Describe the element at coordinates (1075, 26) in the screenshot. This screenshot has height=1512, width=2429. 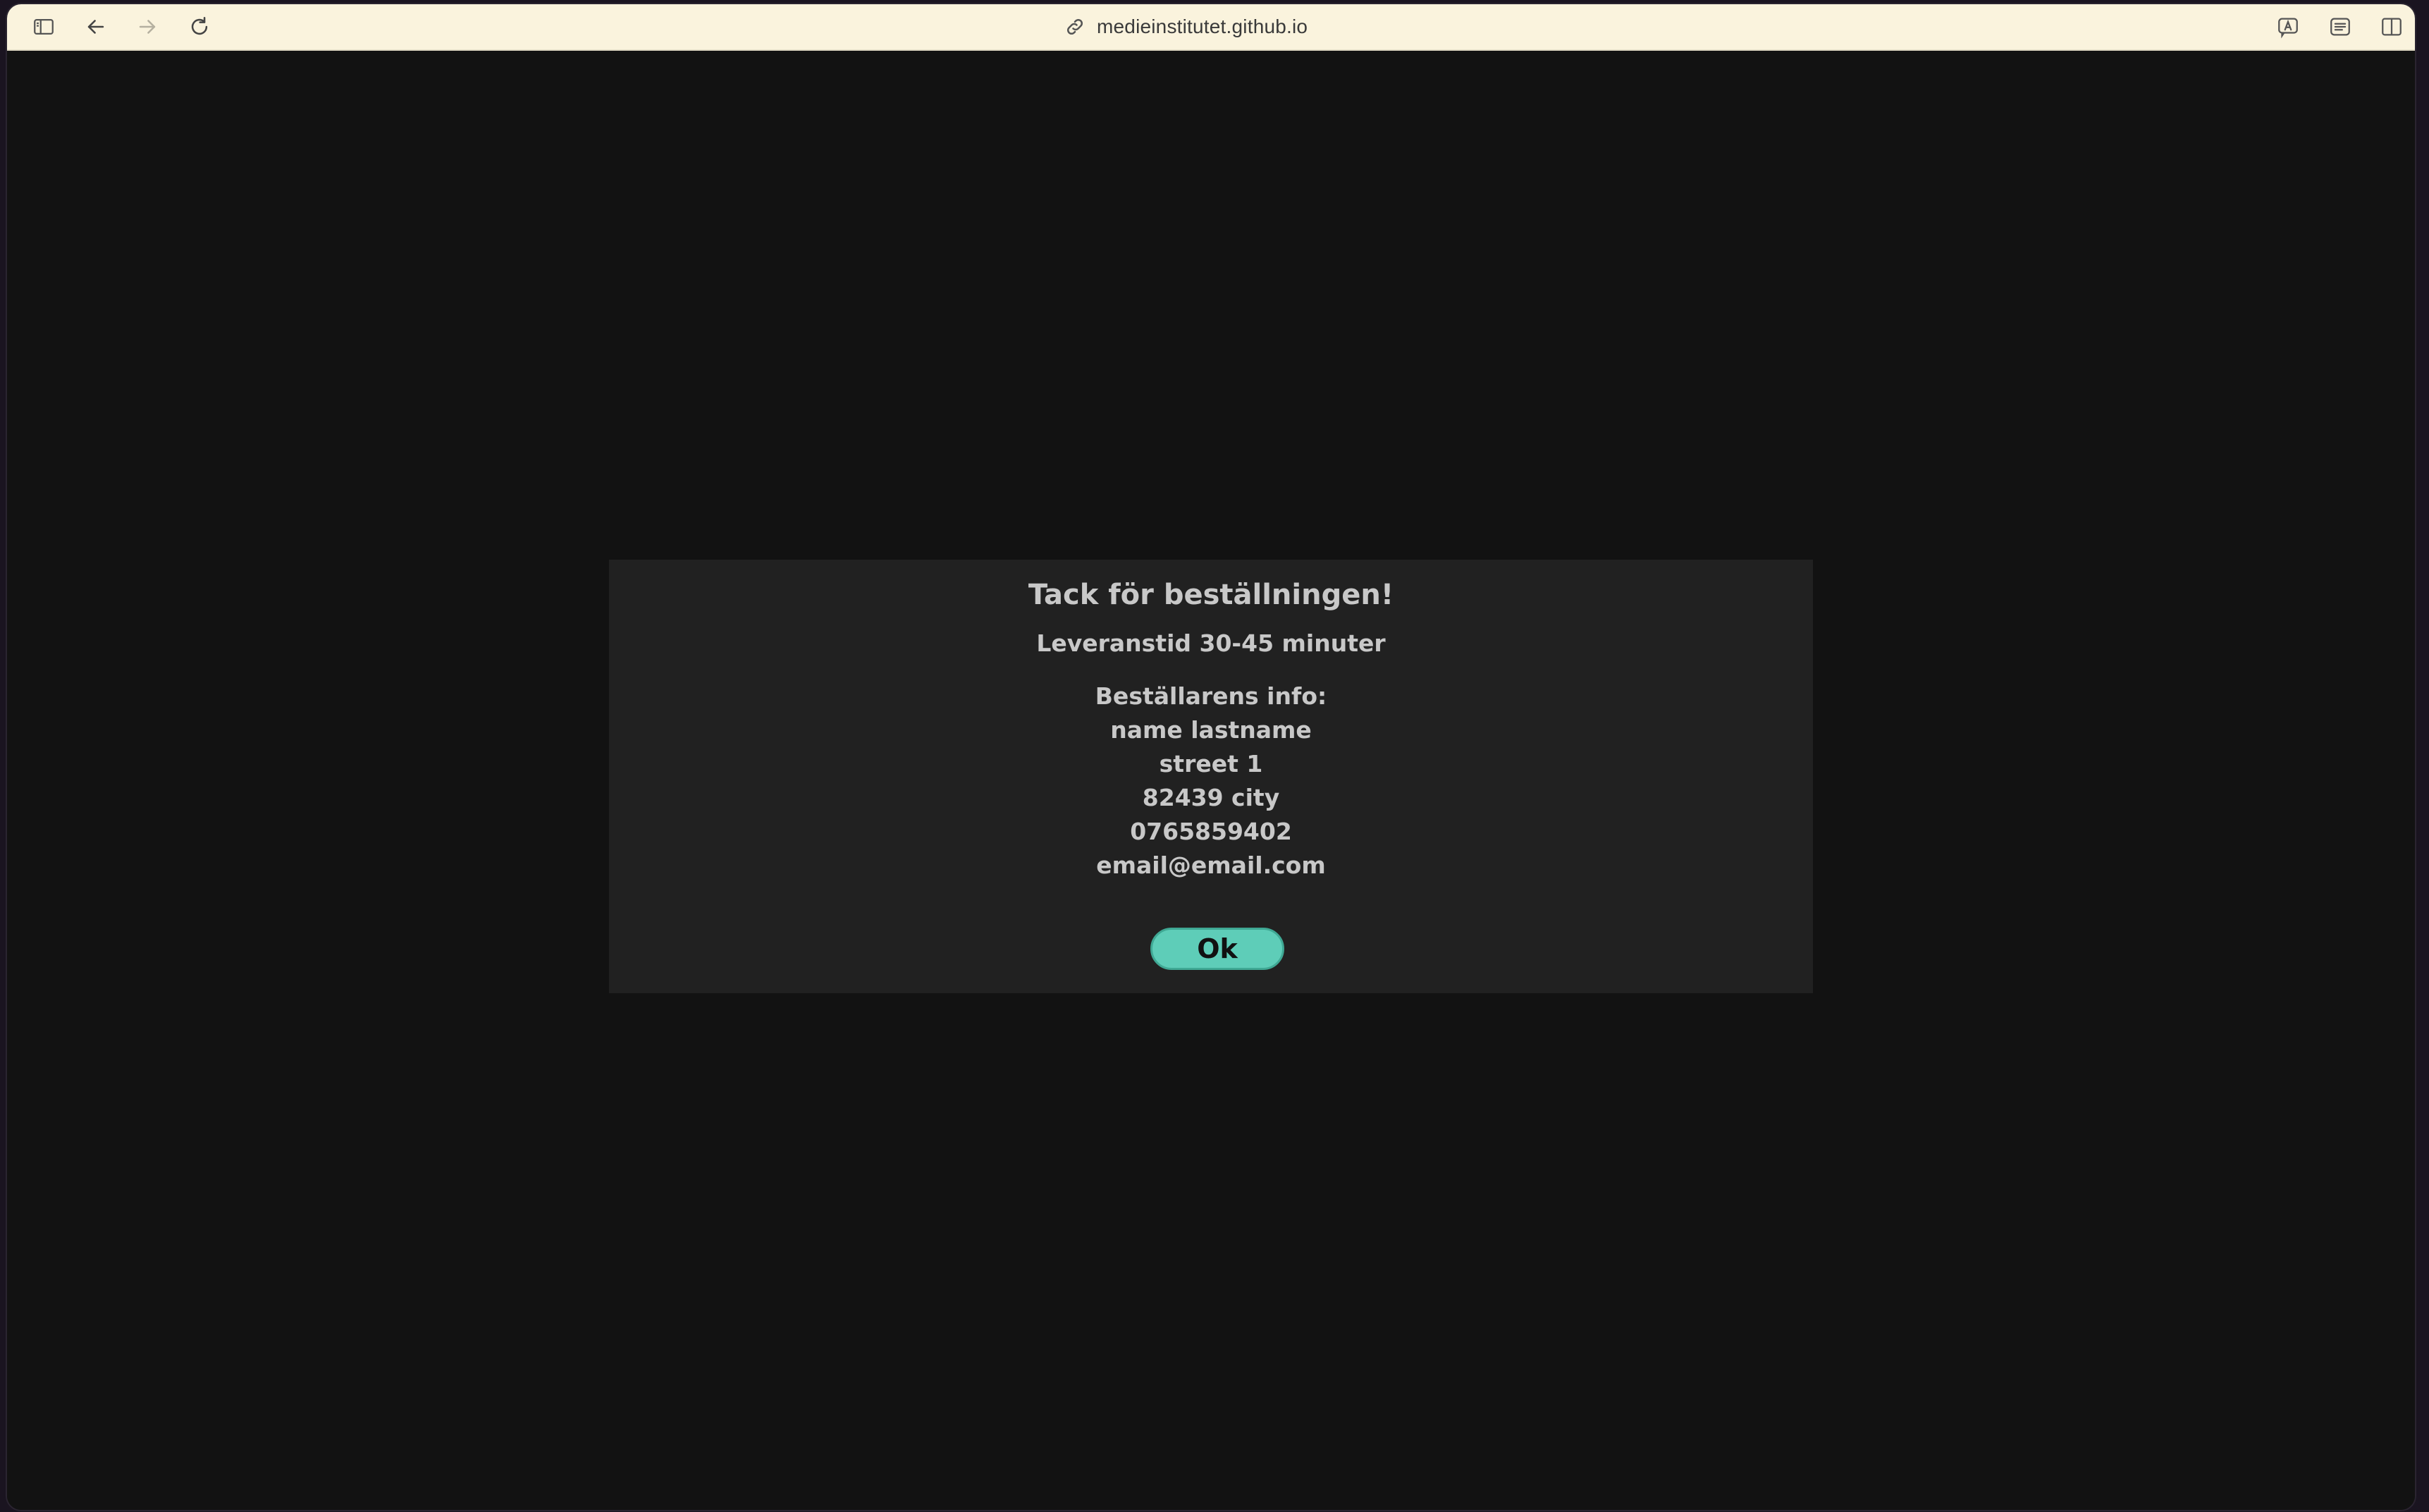
I see `link-icon` at that location.